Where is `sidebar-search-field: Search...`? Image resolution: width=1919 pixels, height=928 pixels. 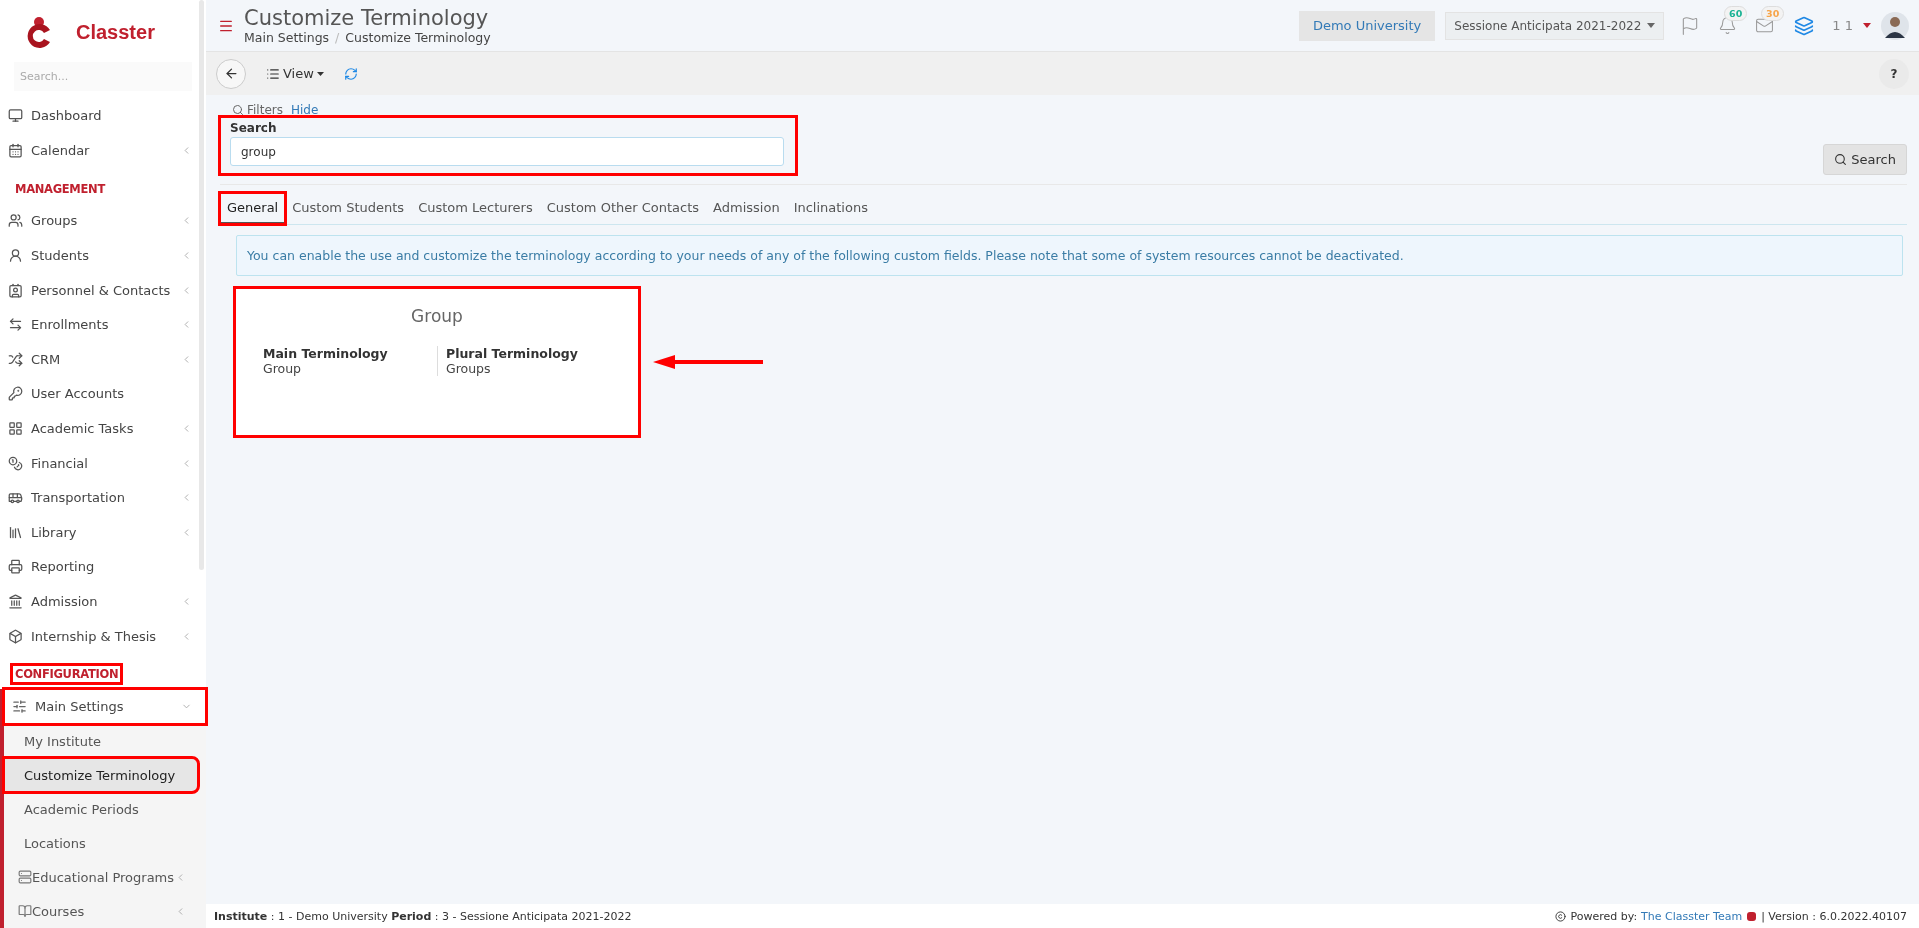
sidebar-search-field: Search... is located at coordinates (103, 76).